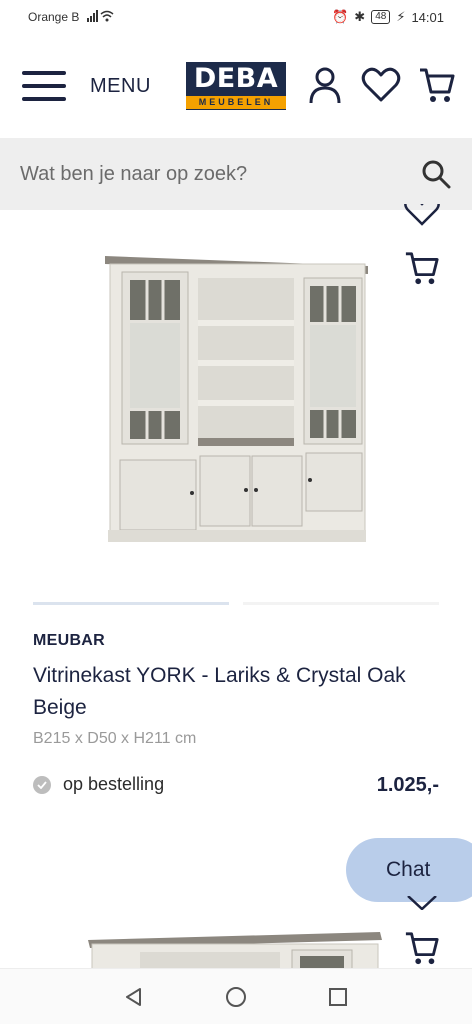 This screenshot has width=472, height=1024. Describe the element at coordinates (134, 997) in the screenshot. I see `back-icon` at that location.